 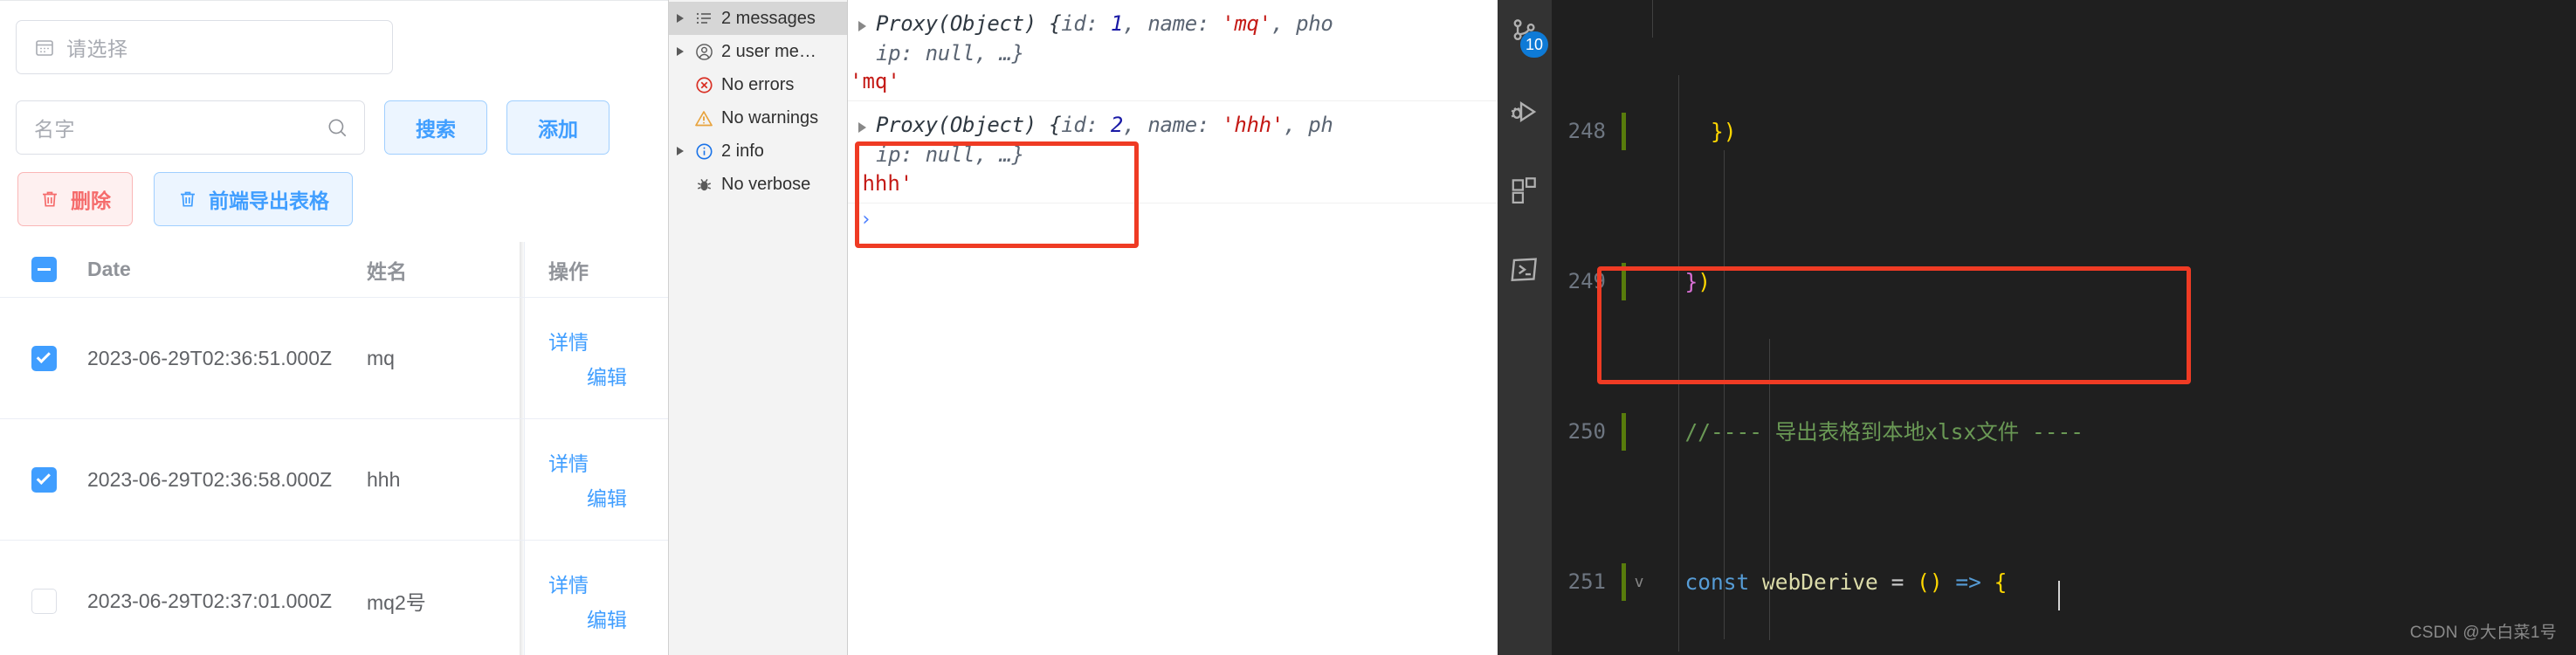 I want to click on table-header-row: Date 姓名 操作, so click(x=334, y=270).